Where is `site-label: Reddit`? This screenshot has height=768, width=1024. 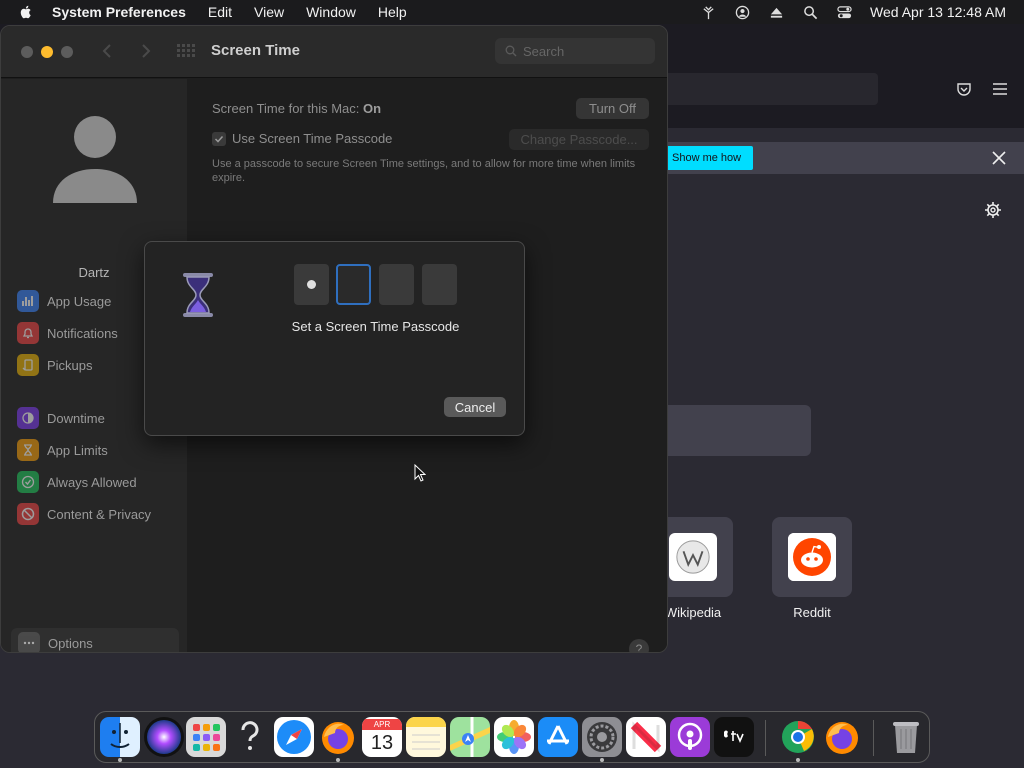 site-label: Reddit is located at coordinates (812, 612).